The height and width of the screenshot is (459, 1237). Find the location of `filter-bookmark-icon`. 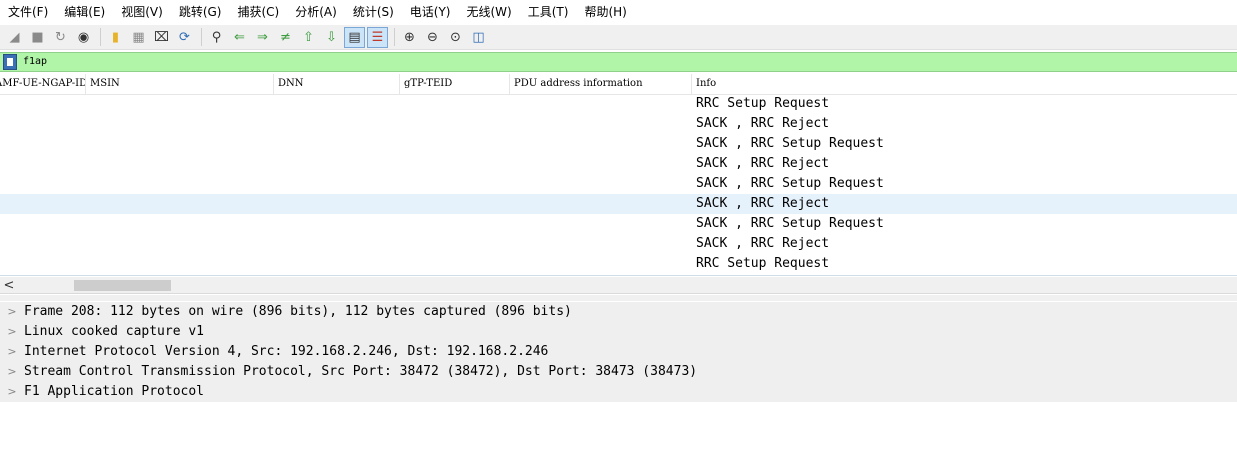

filter-bookmark-icon is located at coordinates (10, 62).